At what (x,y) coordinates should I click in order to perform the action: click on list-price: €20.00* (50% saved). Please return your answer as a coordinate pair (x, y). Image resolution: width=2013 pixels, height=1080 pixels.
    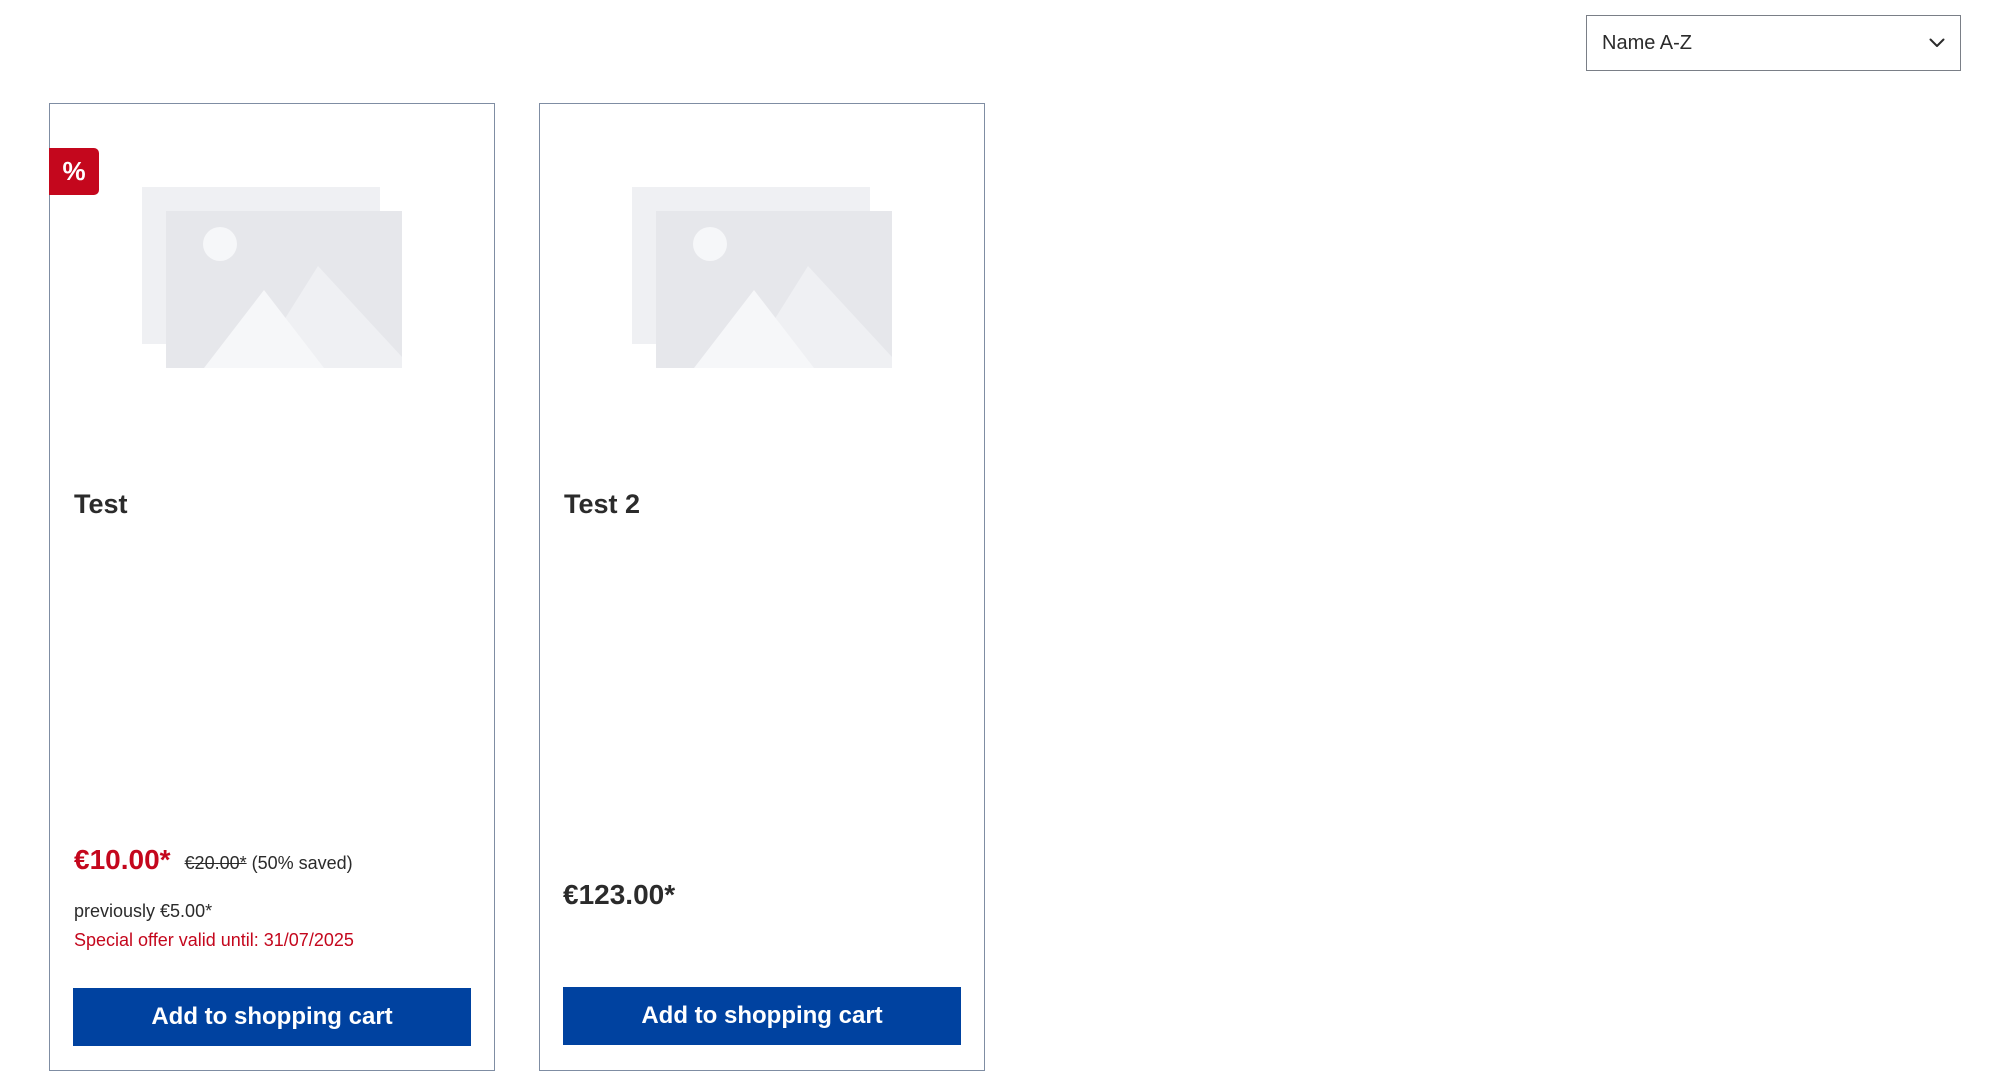
    Looking at the image, I should click on (269, 863).